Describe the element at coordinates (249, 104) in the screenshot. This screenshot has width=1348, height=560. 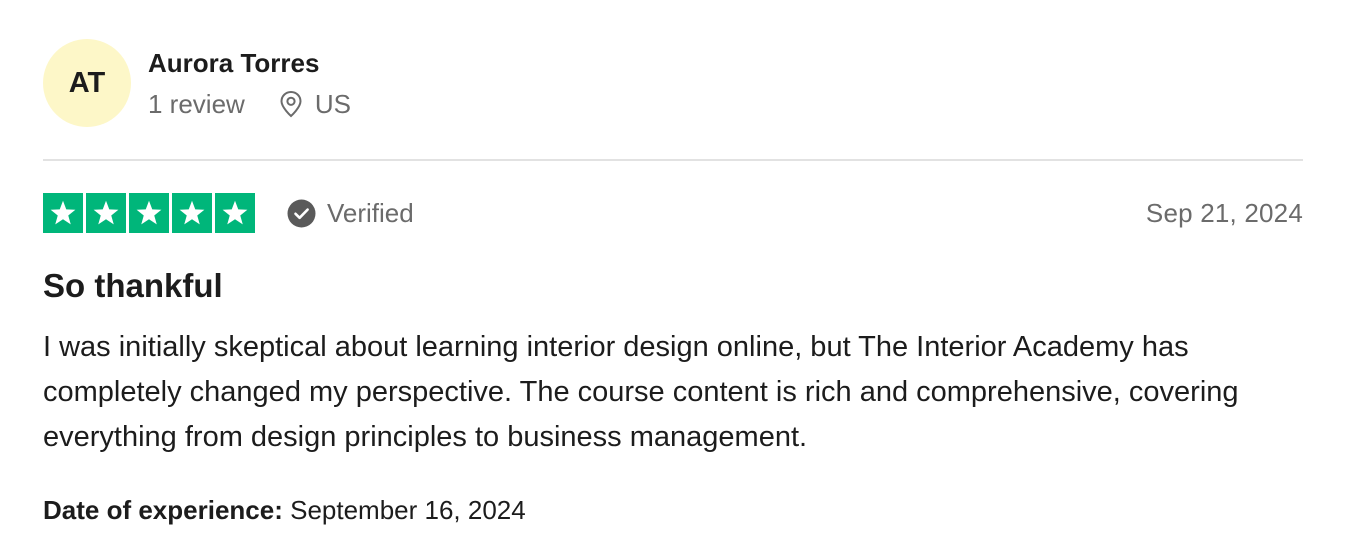
I see `reviewer-meta: 1 review US` at that location.